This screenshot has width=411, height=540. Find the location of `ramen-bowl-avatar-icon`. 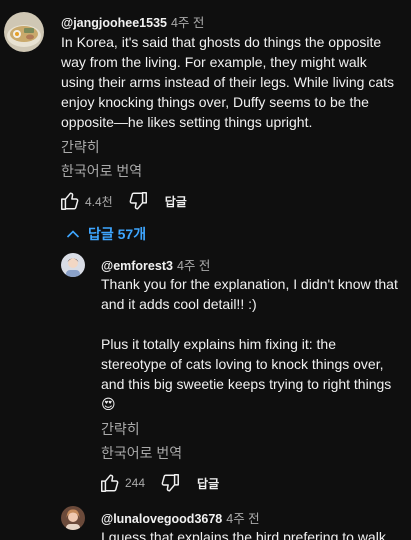

ramen-bowl-avatar-icon is located at coordinates (24, 32).